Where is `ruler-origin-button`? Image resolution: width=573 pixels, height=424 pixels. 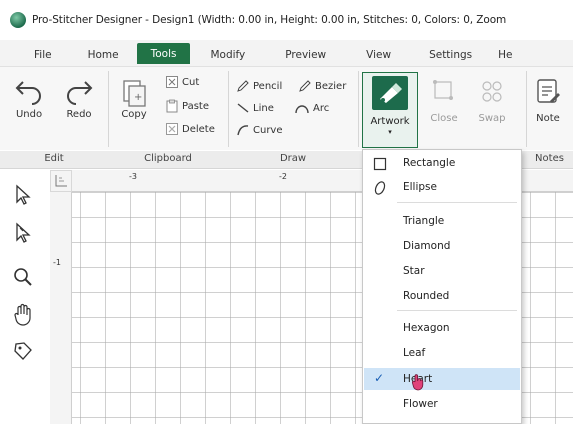
ruler-origin-button is located at coordinates (61, 181).